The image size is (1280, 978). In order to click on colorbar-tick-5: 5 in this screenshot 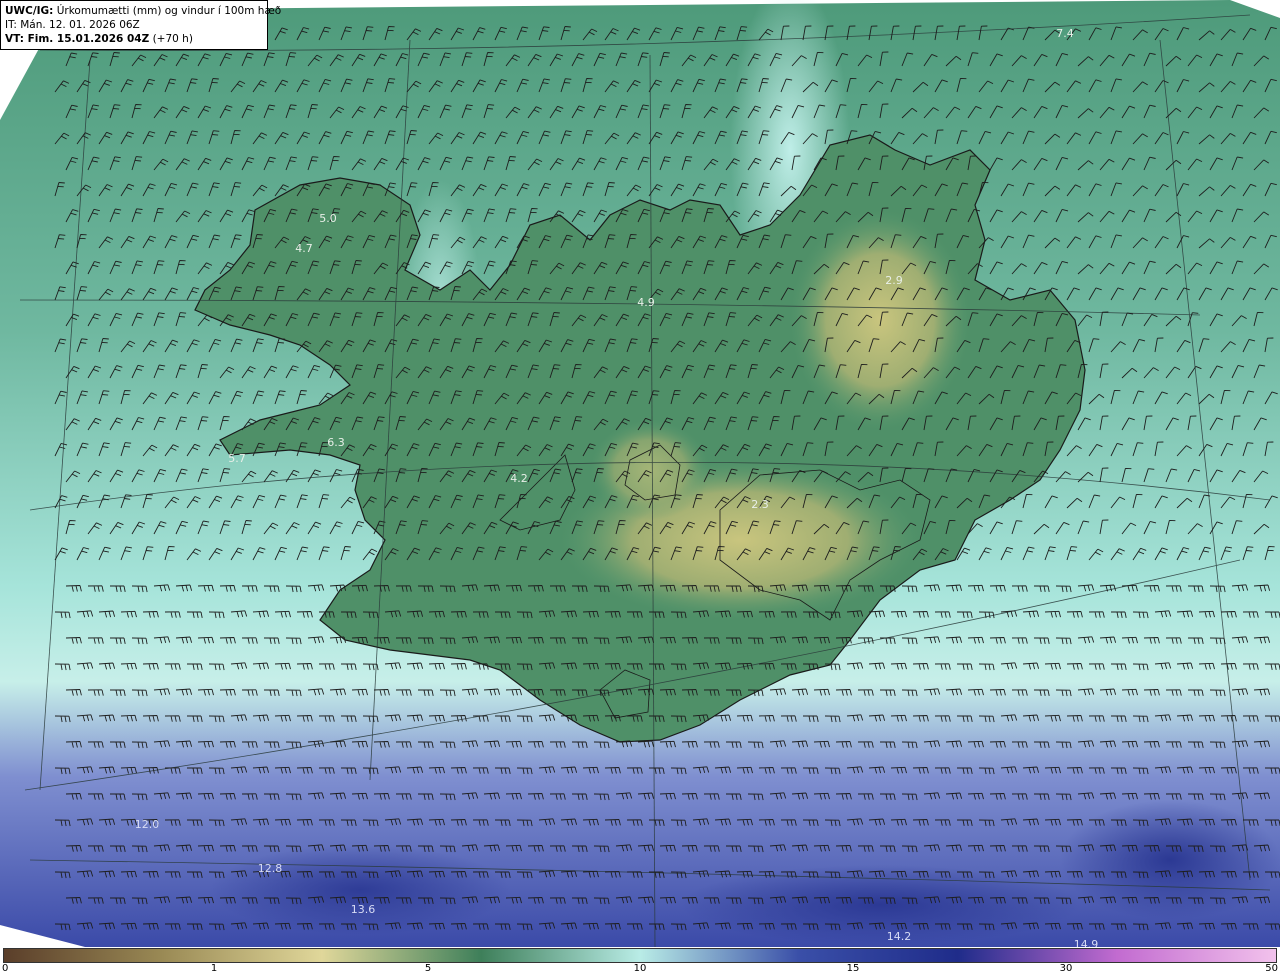, I will do `click(428, 968)`.